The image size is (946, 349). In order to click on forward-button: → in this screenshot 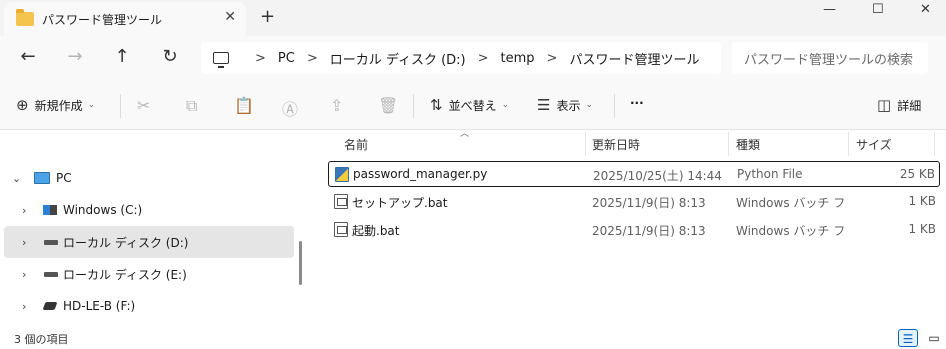, I will do `click(75, 56)`.